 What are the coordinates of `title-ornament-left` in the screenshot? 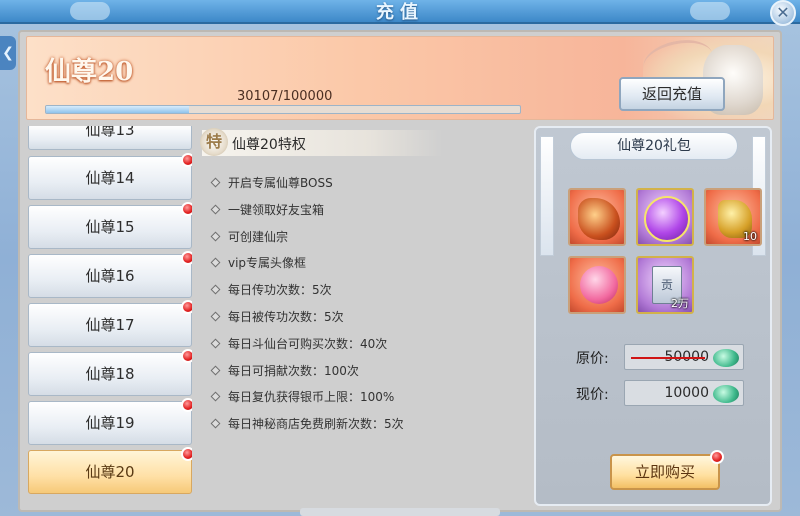 It's located at (90, 11).